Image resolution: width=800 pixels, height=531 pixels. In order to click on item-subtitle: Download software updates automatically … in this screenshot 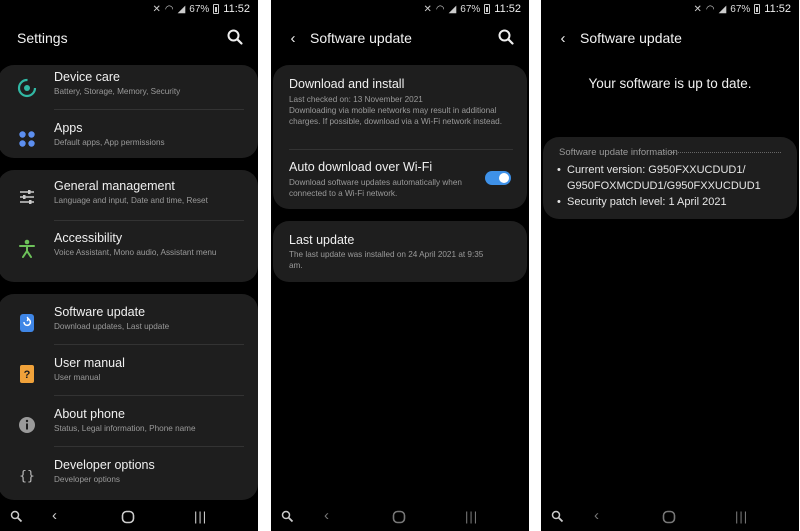, I will do `click(375, 188)`.